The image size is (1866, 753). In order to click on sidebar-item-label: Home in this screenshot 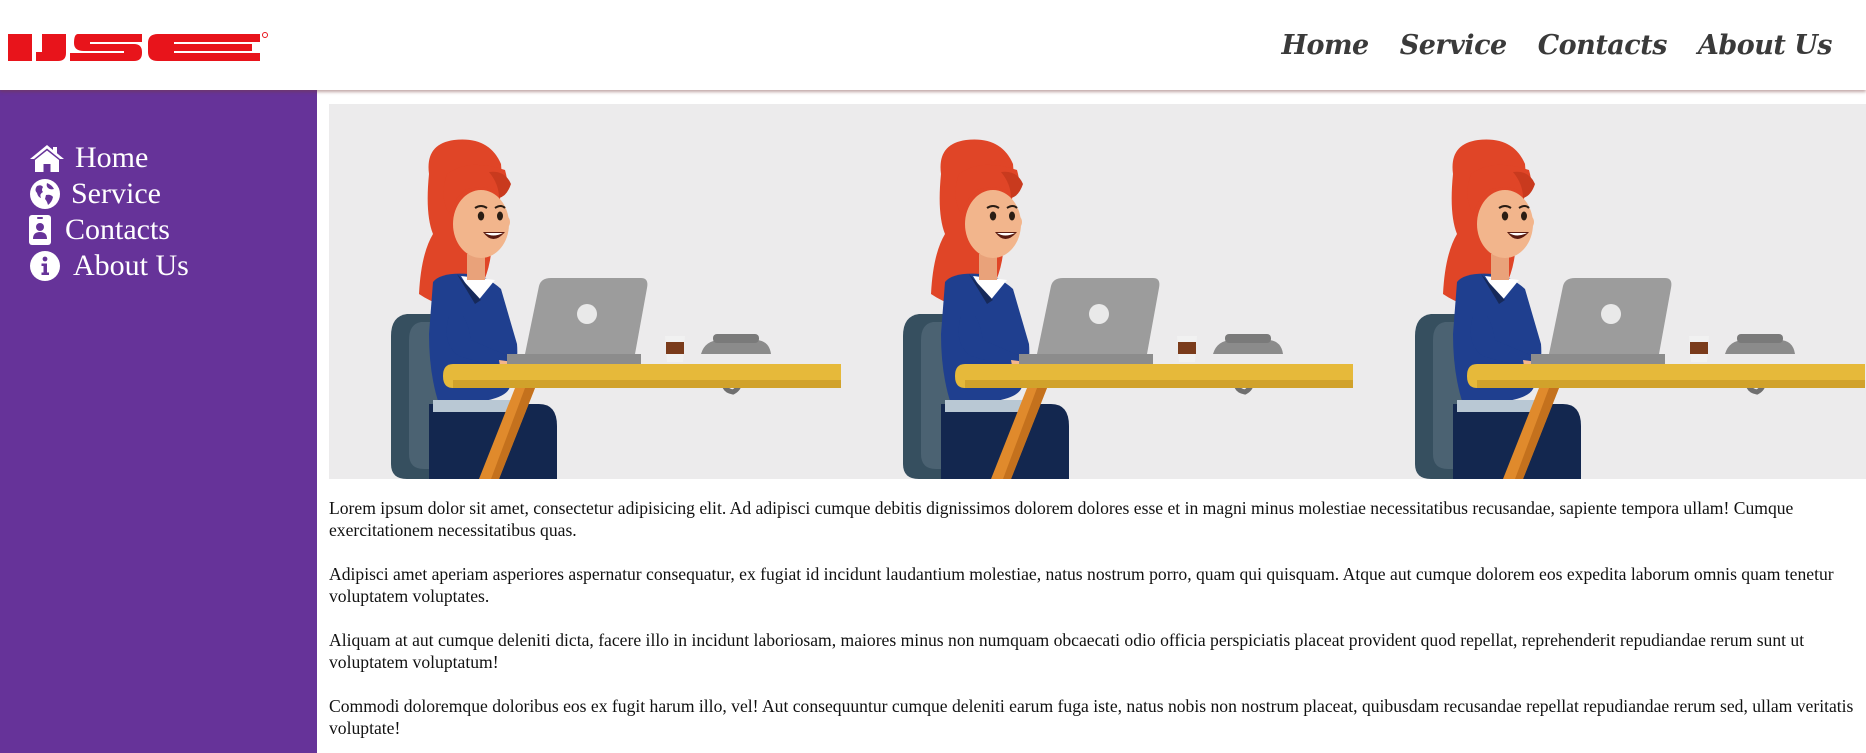, I will do `click(112, 157)`.